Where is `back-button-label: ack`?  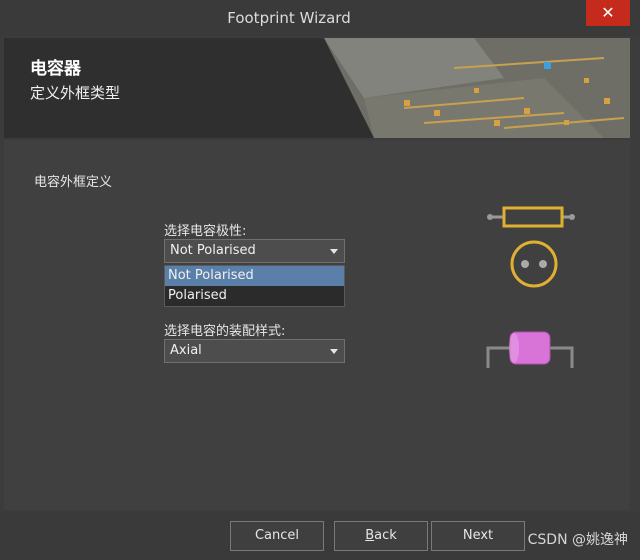 back-button-label: ack is located at coordinates (385, 535).